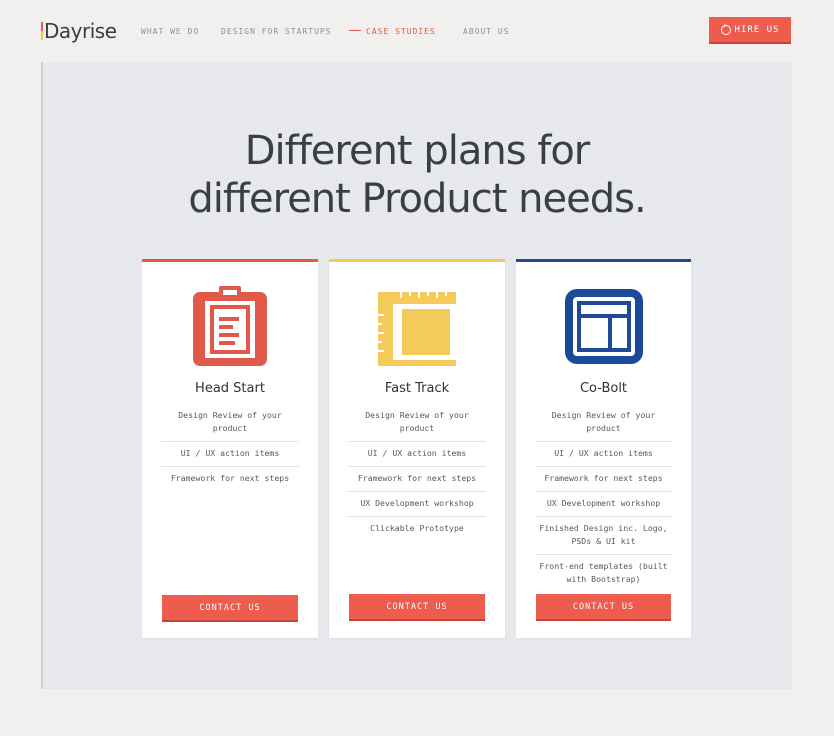  I want to click on logo-mark-icon, so click(42, 31).